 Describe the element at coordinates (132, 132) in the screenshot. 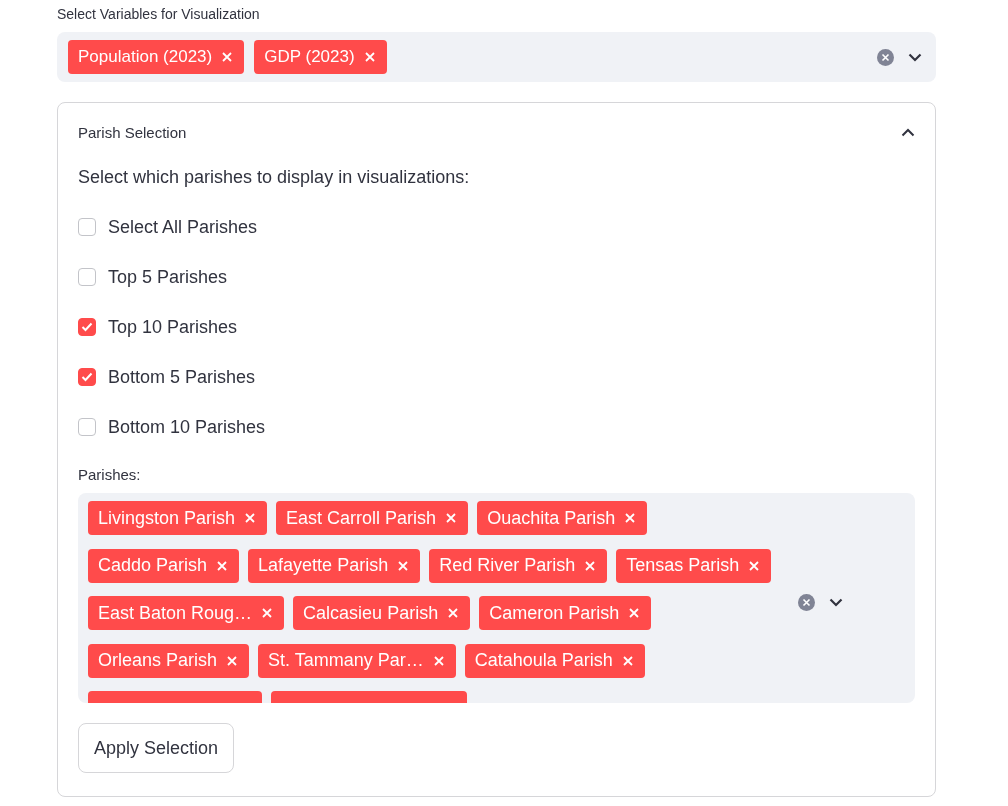

I see `expander-title: Parish Selection` at that location.